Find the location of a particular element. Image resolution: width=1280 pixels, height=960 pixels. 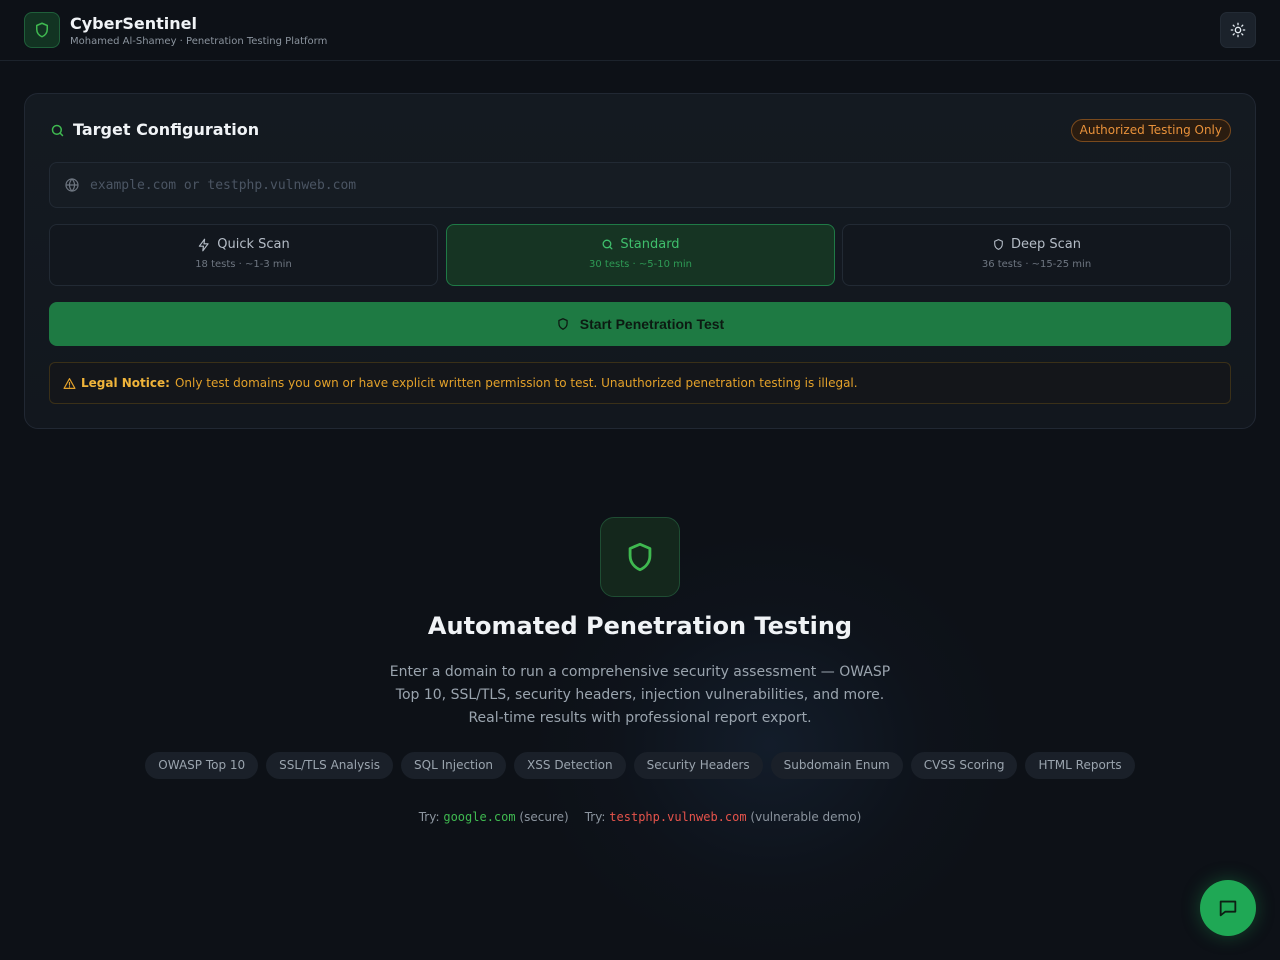

target-domain-input is located at coordinates (655, 185).